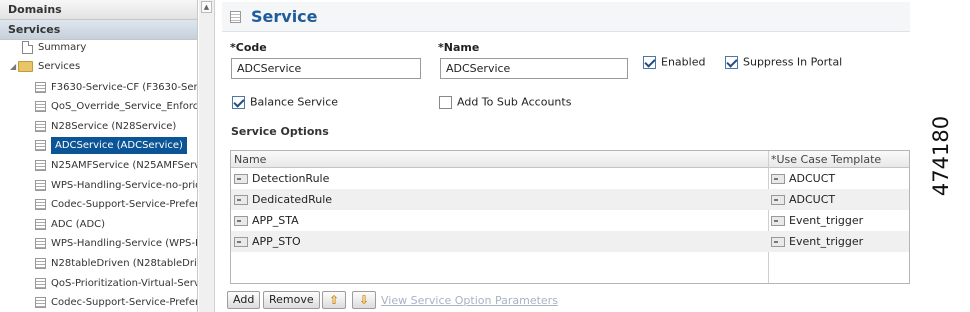  Describe the element at coordinates (14, 66) in the screenshot. I see `expand-arrow-icon: ◢` at that location.